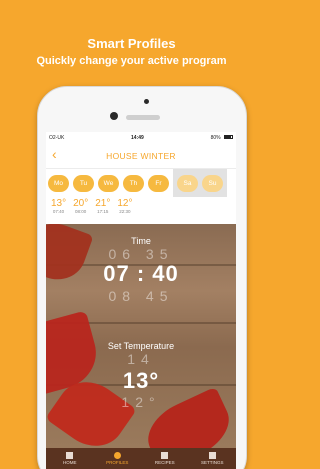 The width and height of the screenshot is (320, 469). What do you see at coordinates (228, 137) in the screenshot?
I see `battery-icon` at bounding box center [228, 137].